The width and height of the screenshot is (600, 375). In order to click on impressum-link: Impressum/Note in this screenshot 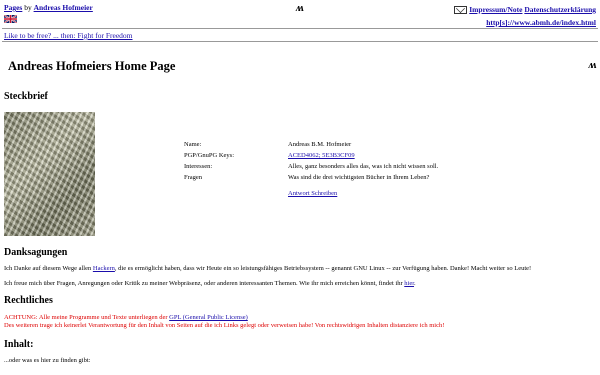, I will do `click(495, 9)`.